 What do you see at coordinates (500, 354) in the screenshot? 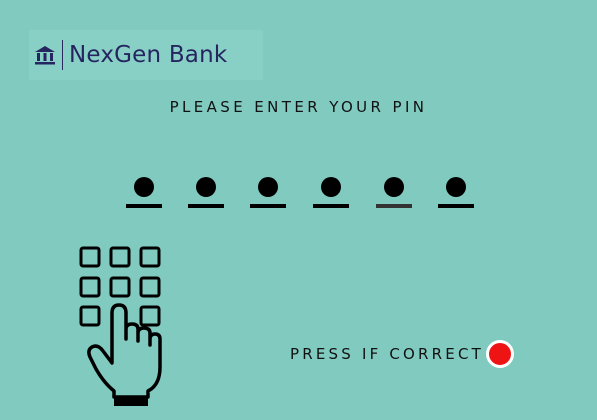
I see `confirm-button` at bounding box center [500, 354].